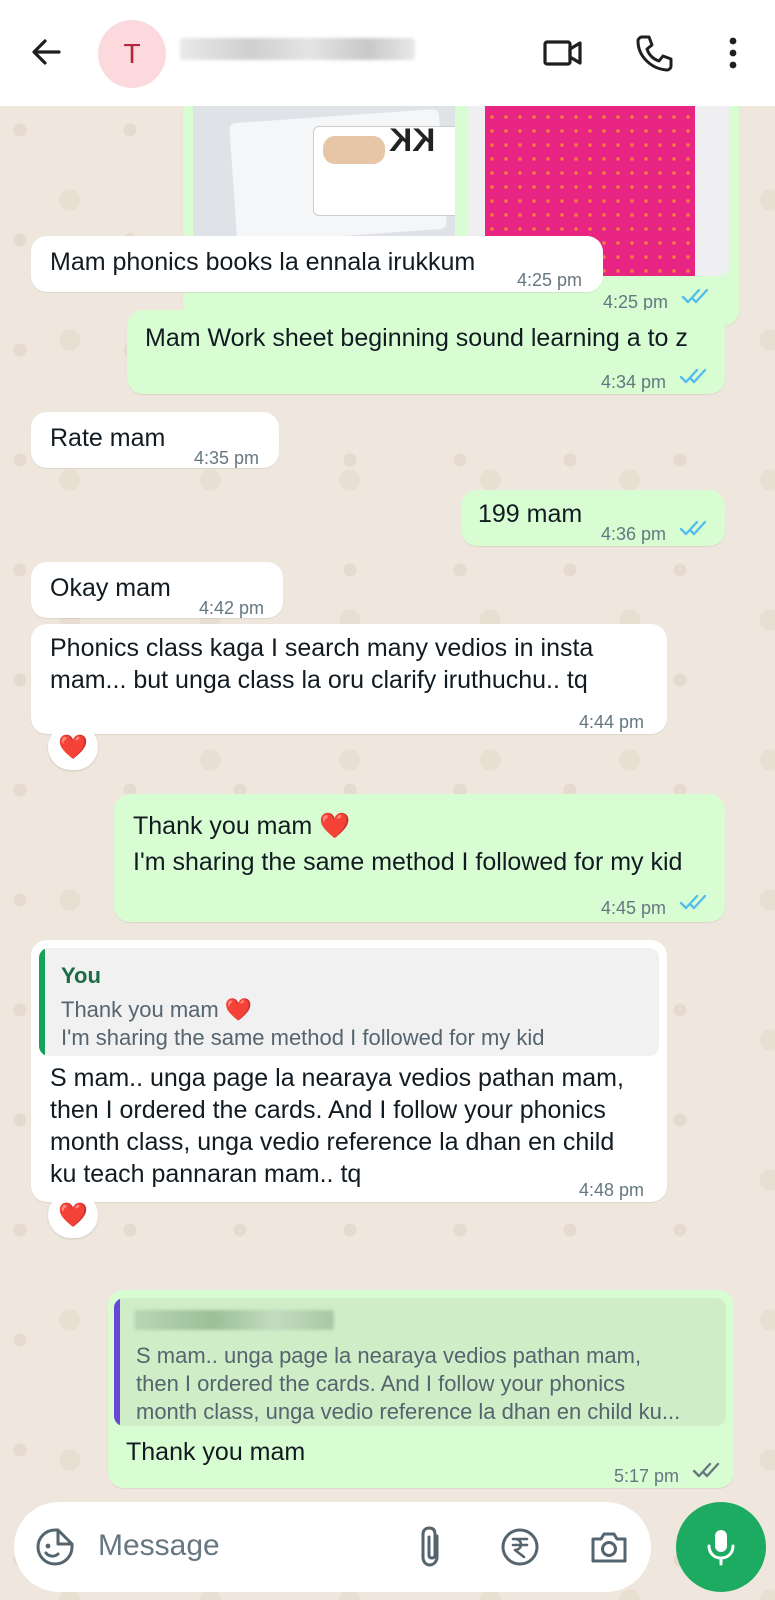 This screenshot has height=1600, width=775. What do you see at coordinates (216, 1452) in the screenshot?
I see `message-text: Thank you mam` at bounding box center [216, 1452].